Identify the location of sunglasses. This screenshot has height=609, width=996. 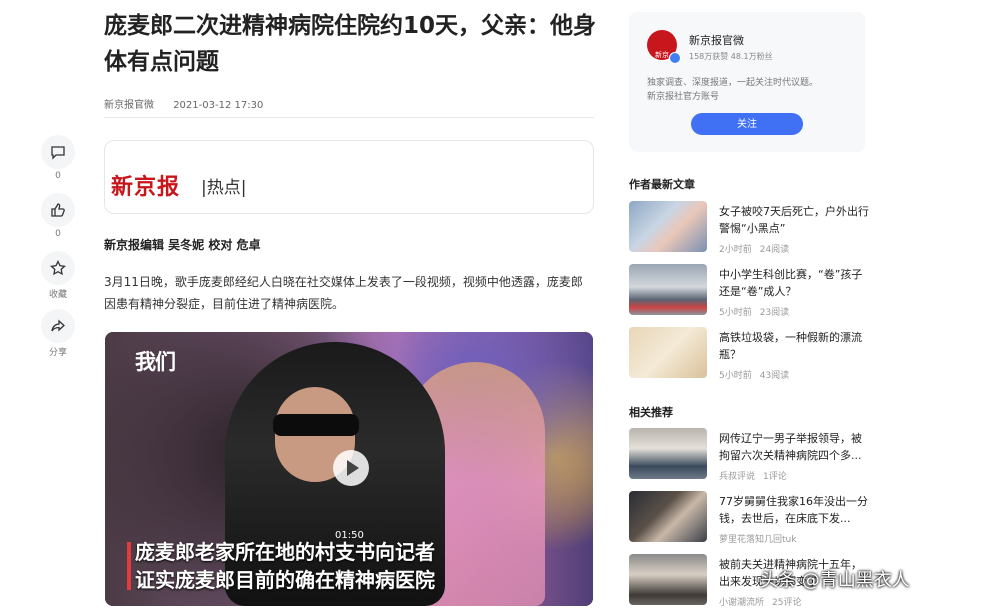
(316, 425).